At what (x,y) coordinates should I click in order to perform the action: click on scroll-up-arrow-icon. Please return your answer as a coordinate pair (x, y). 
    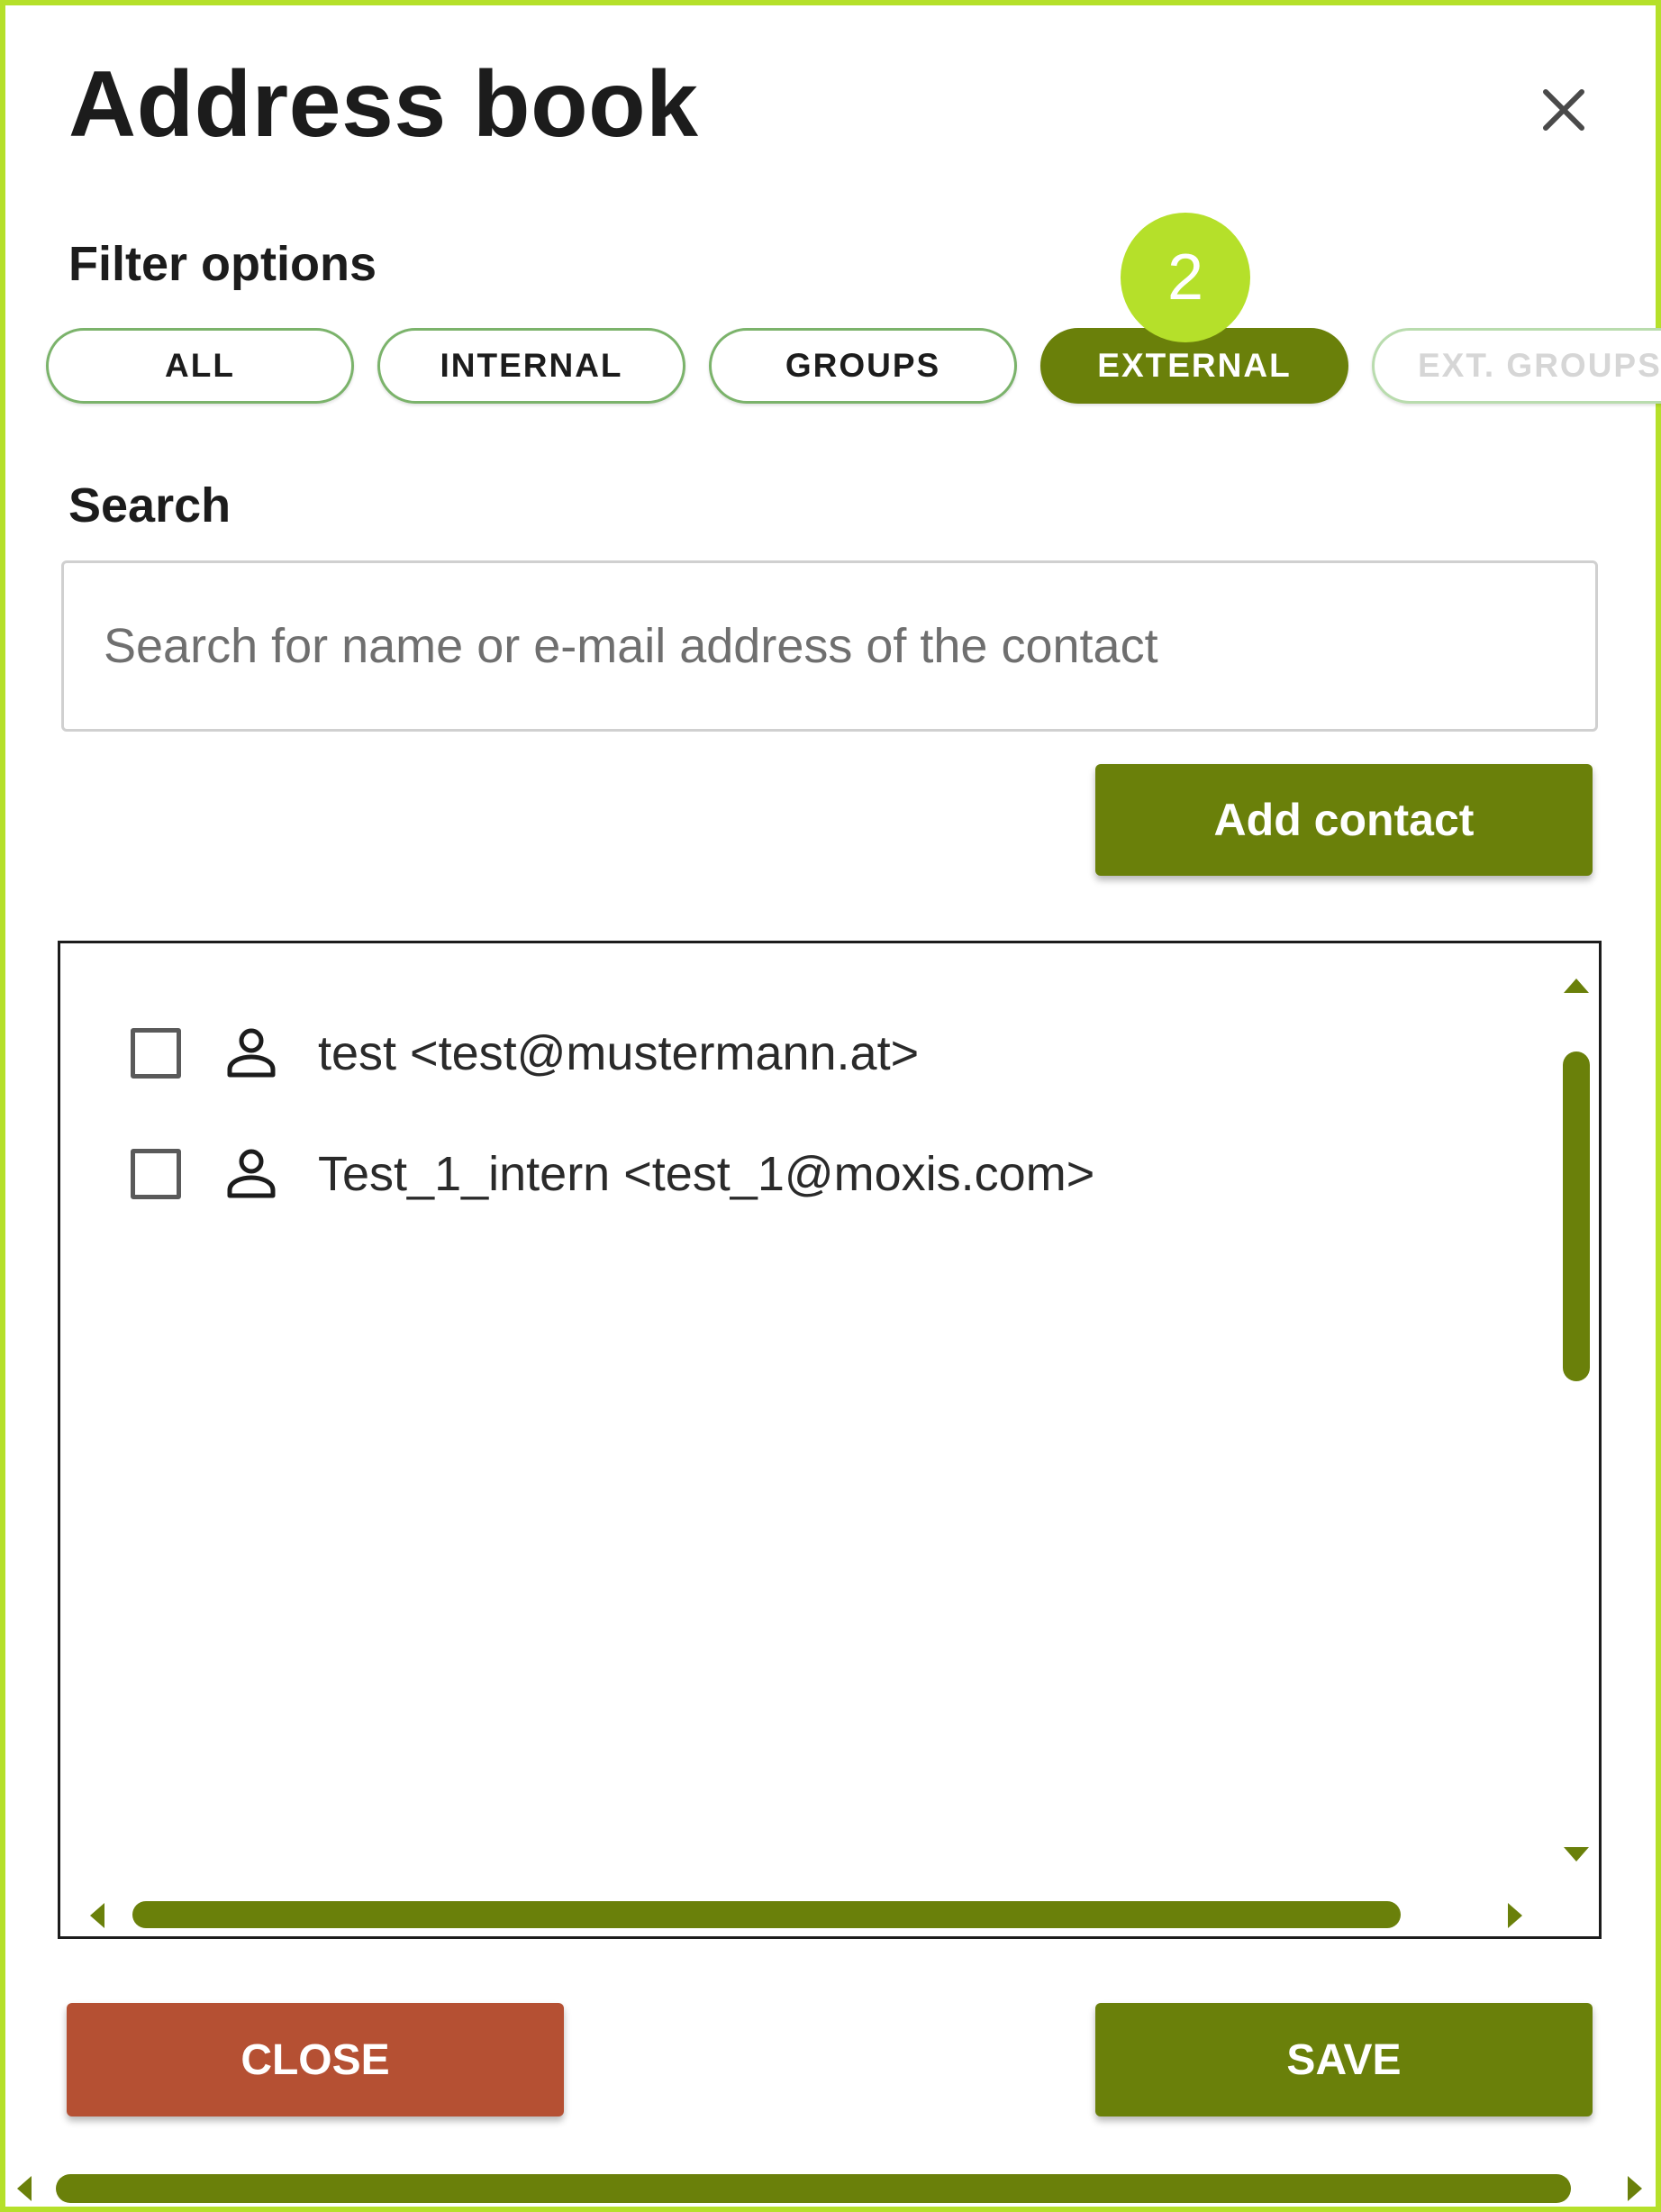
    Looking at the image, I should click on (1577, 986).